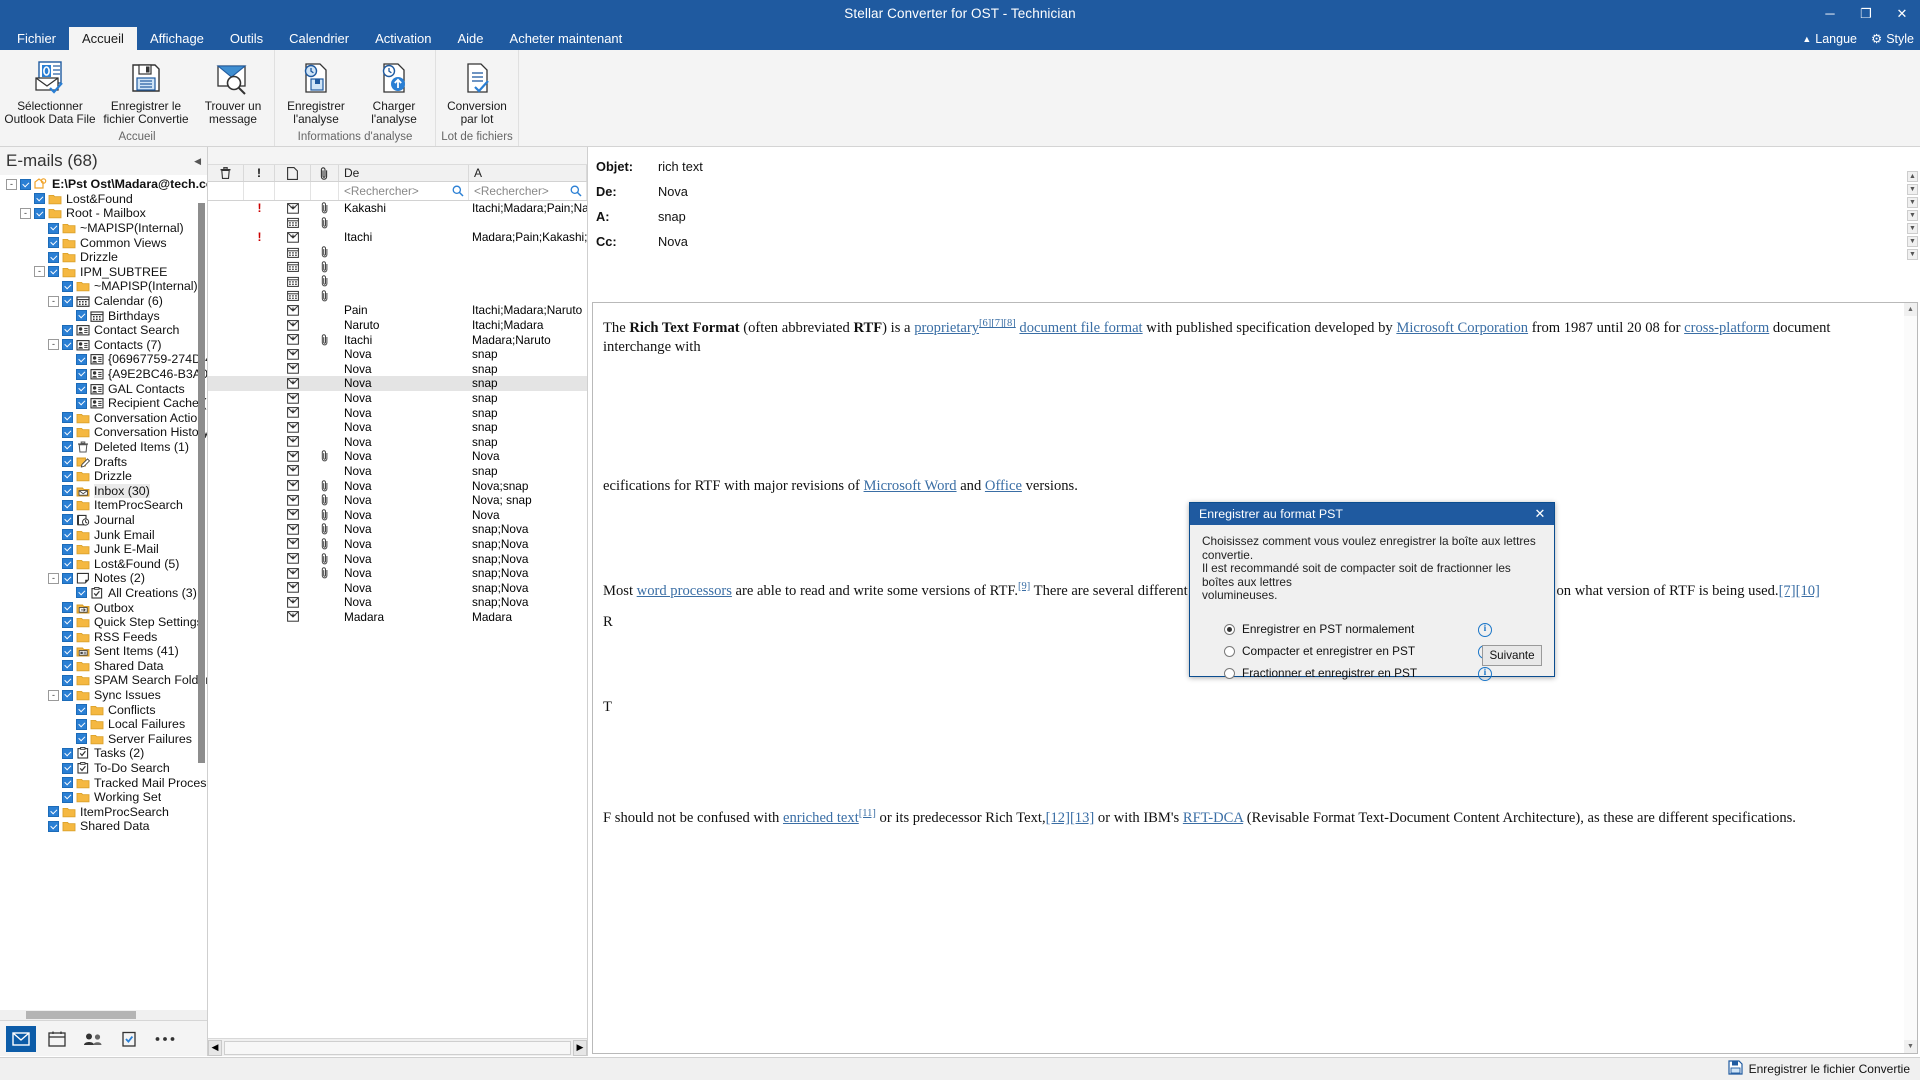  What do you see at coordinates (1829, 39) in the screenshot?
I see `language-selector: ▲ Langue` at bounding box center [1829, 39].